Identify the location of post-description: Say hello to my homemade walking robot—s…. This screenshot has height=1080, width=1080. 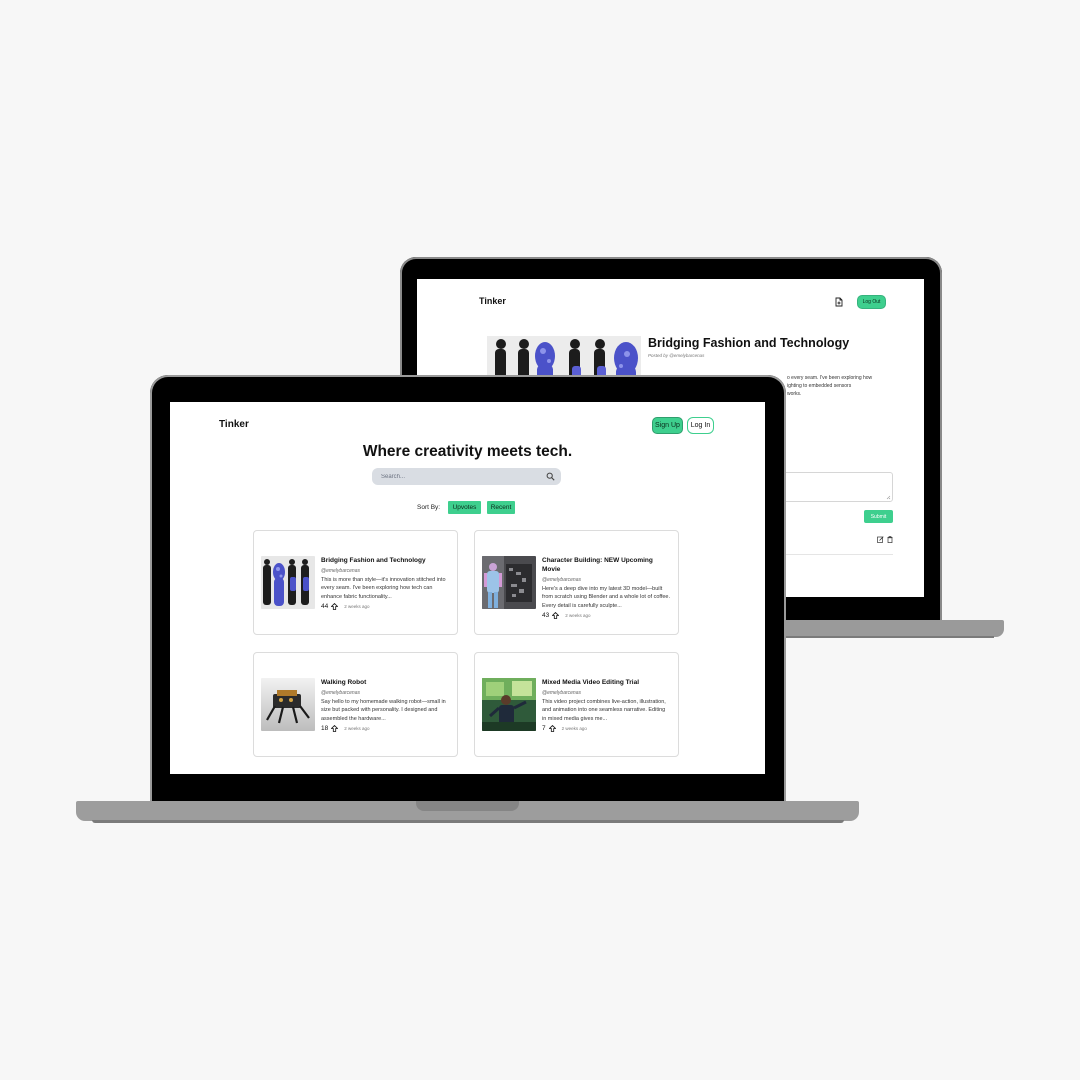
(383, 710).